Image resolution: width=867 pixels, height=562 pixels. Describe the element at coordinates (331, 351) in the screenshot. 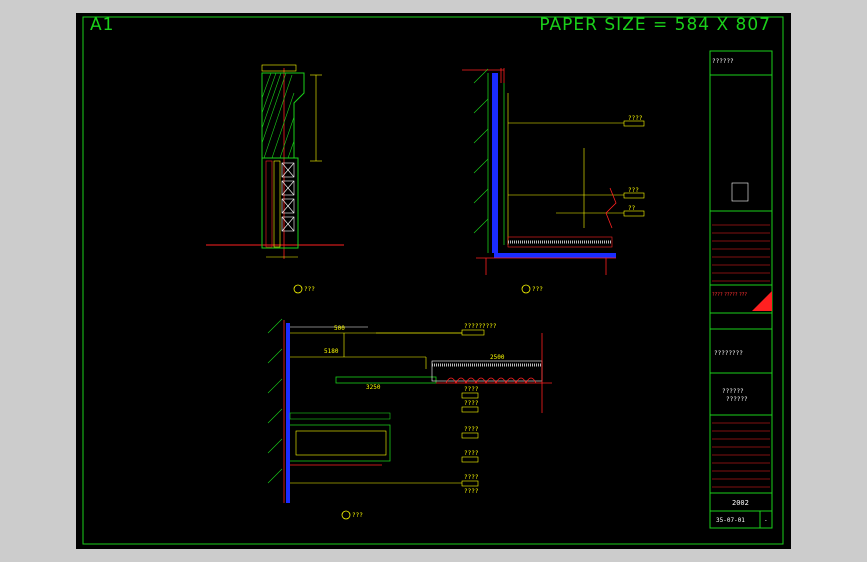

I see `dimension-label: 5180` at that location.